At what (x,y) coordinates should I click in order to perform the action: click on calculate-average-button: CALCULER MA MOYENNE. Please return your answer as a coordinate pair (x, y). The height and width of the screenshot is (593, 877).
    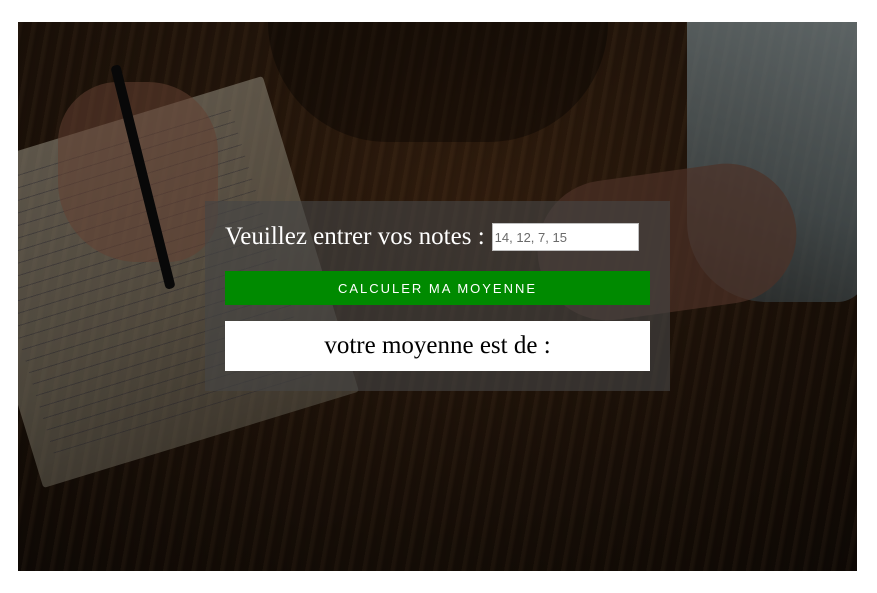
    Looking at the image, I should click on (437, 288).